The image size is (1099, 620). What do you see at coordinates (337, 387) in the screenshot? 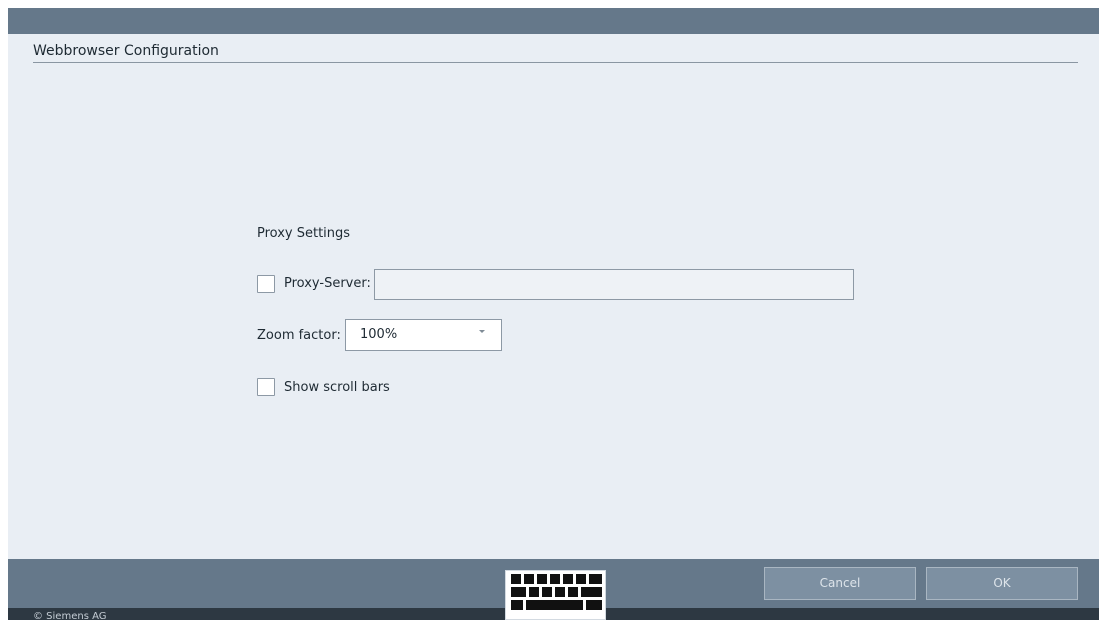
I see `show-scroll-bars-label: Show scroll bars` at bounding box center [337, 387].